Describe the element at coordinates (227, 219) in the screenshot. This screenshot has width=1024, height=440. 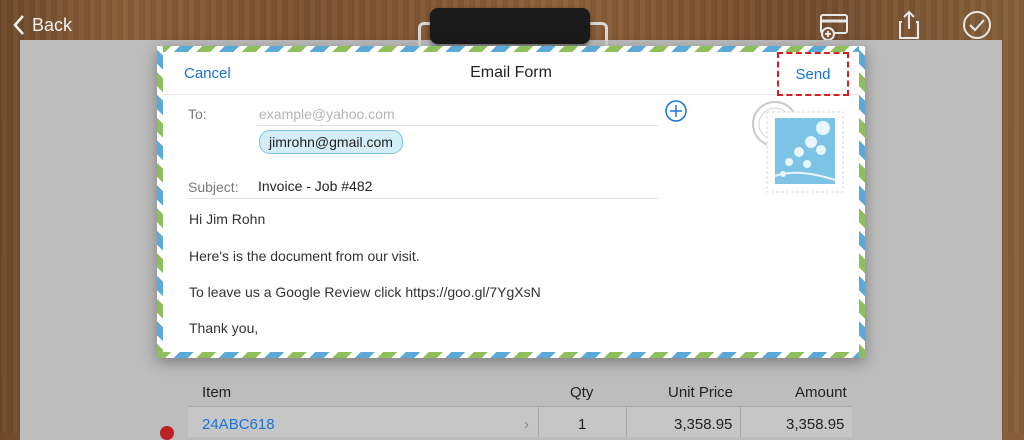
I see `body-greeting: Hi Jim Rohn` at that location.